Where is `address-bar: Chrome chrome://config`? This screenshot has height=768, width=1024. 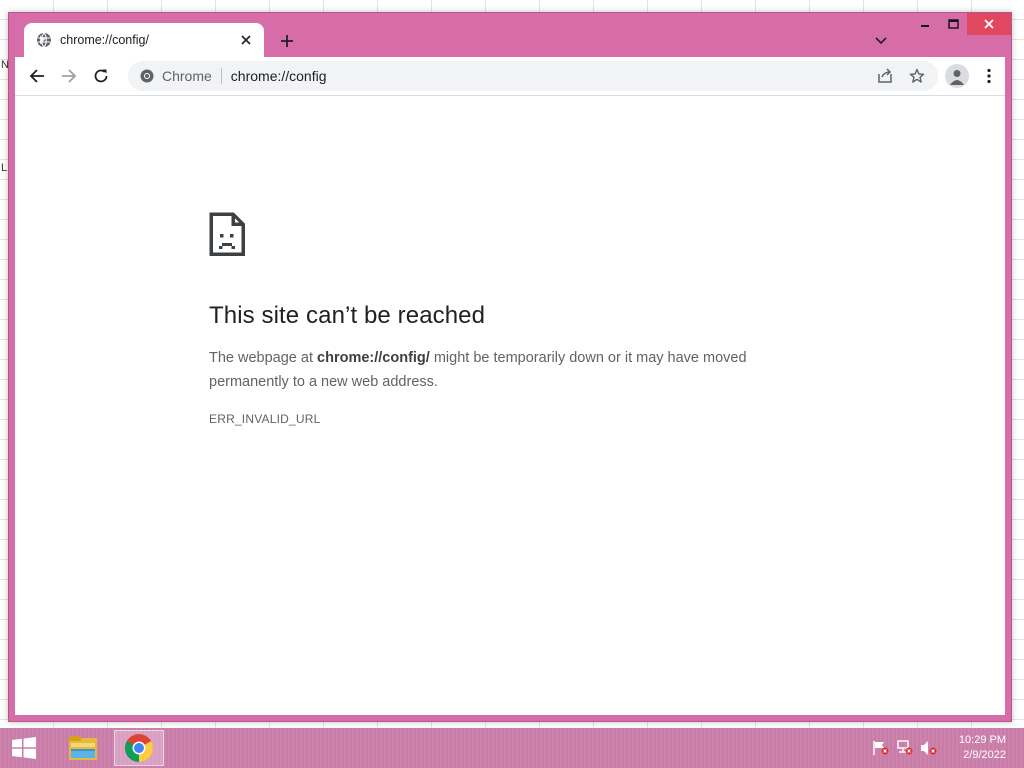
address-bar: Chrome chrome://config is located at coordinates (533, 76).